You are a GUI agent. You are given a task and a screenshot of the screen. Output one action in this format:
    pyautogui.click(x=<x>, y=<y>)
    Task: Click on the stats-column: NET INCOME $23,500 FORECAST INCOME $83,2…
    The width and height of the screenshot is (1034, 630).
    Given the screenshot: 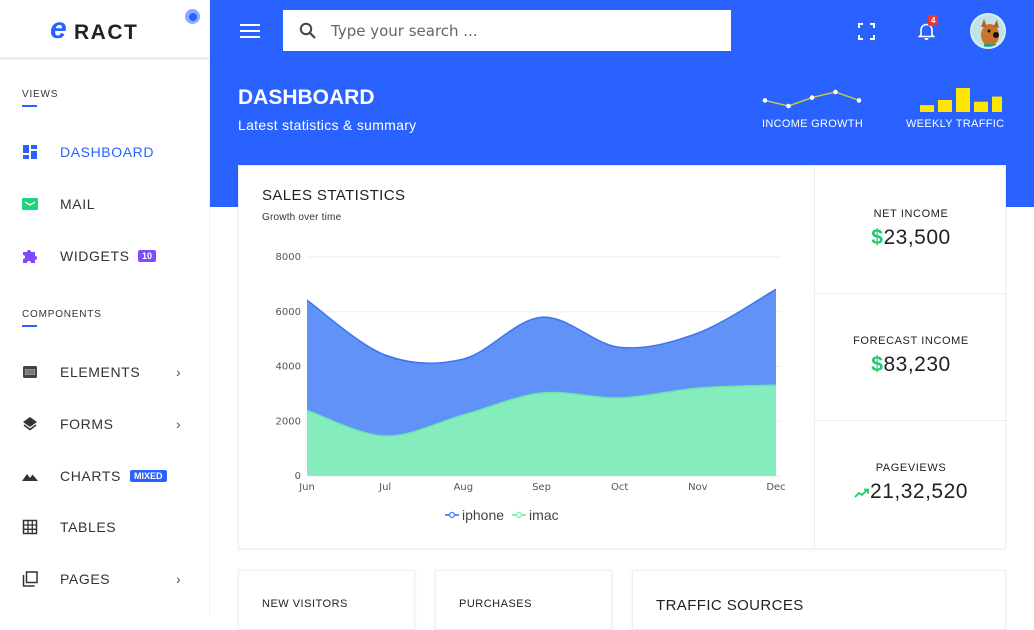 What is the action you would take?
    pyautogui.click(x=910, y=357)
    